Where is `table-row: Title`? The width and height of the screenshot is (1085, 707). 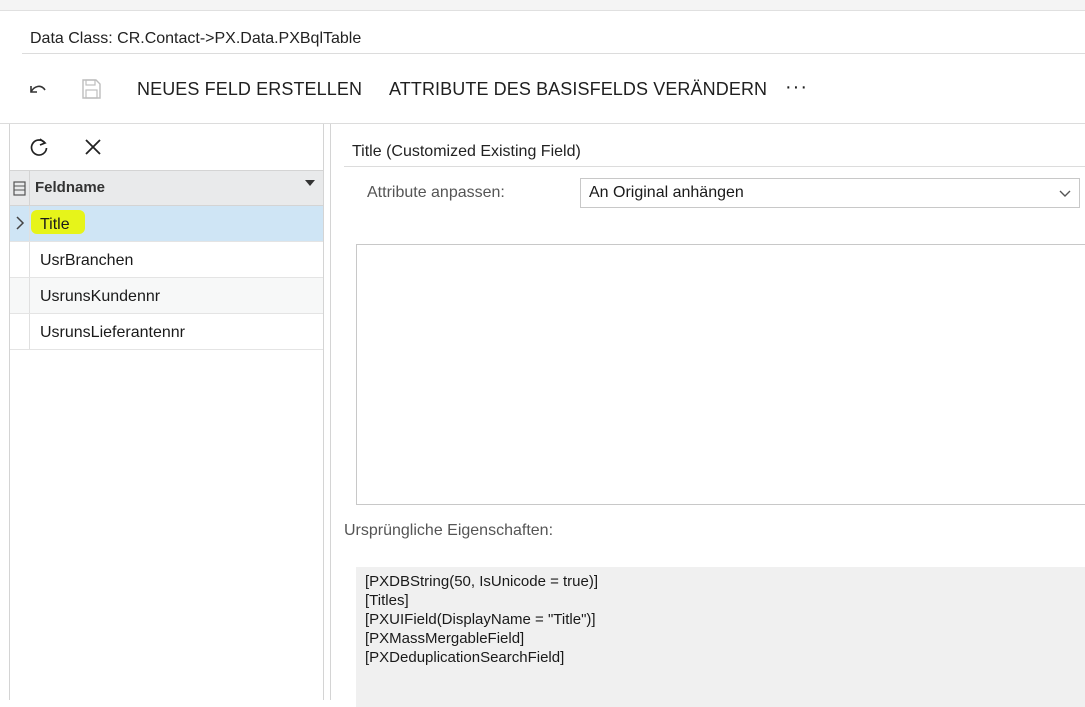 table-row: Title is located at coordinates (166, 224).